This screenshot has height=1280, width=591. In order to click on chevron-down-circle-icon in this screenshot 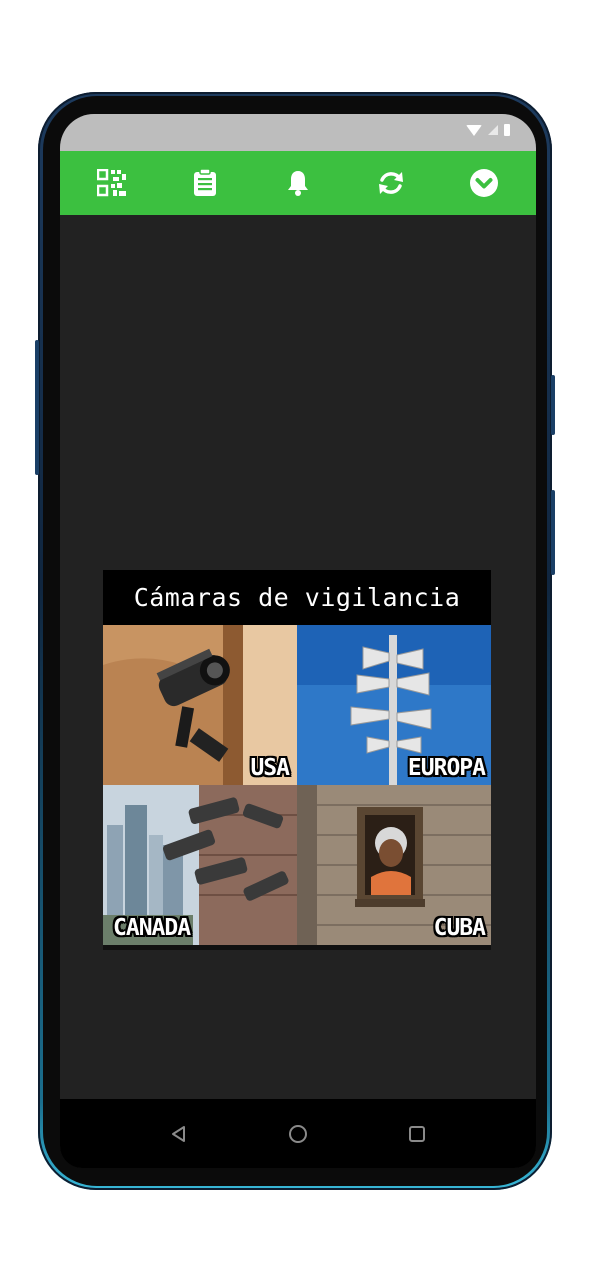, I will do `click(483, 183)`.